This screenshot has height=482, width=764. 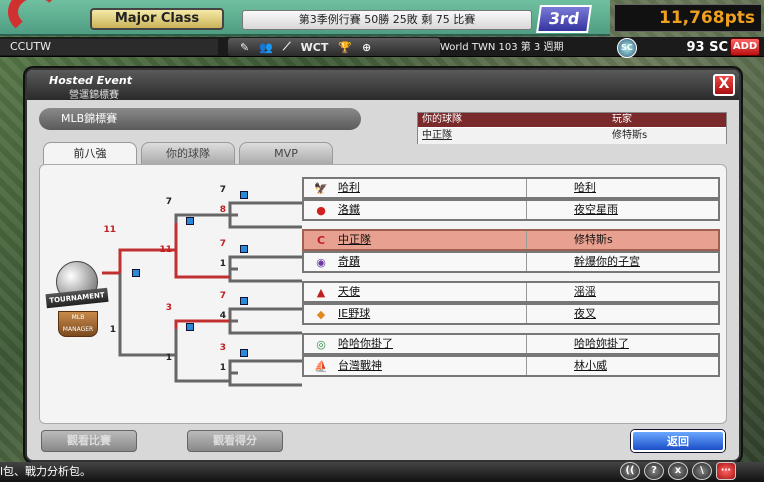 What do you see at coordinates (109, 47) in the screenshot?
I see `username-label: CCUTW` at bounding box center [109, 47].